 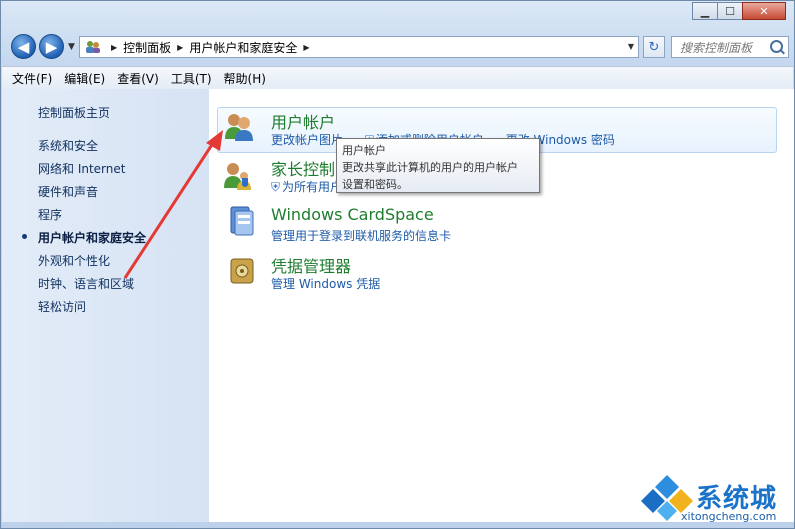 I want to click on link-manage-info-cards: 管理用于登录到联机服务的信息卡, so click(x=361, y=236).